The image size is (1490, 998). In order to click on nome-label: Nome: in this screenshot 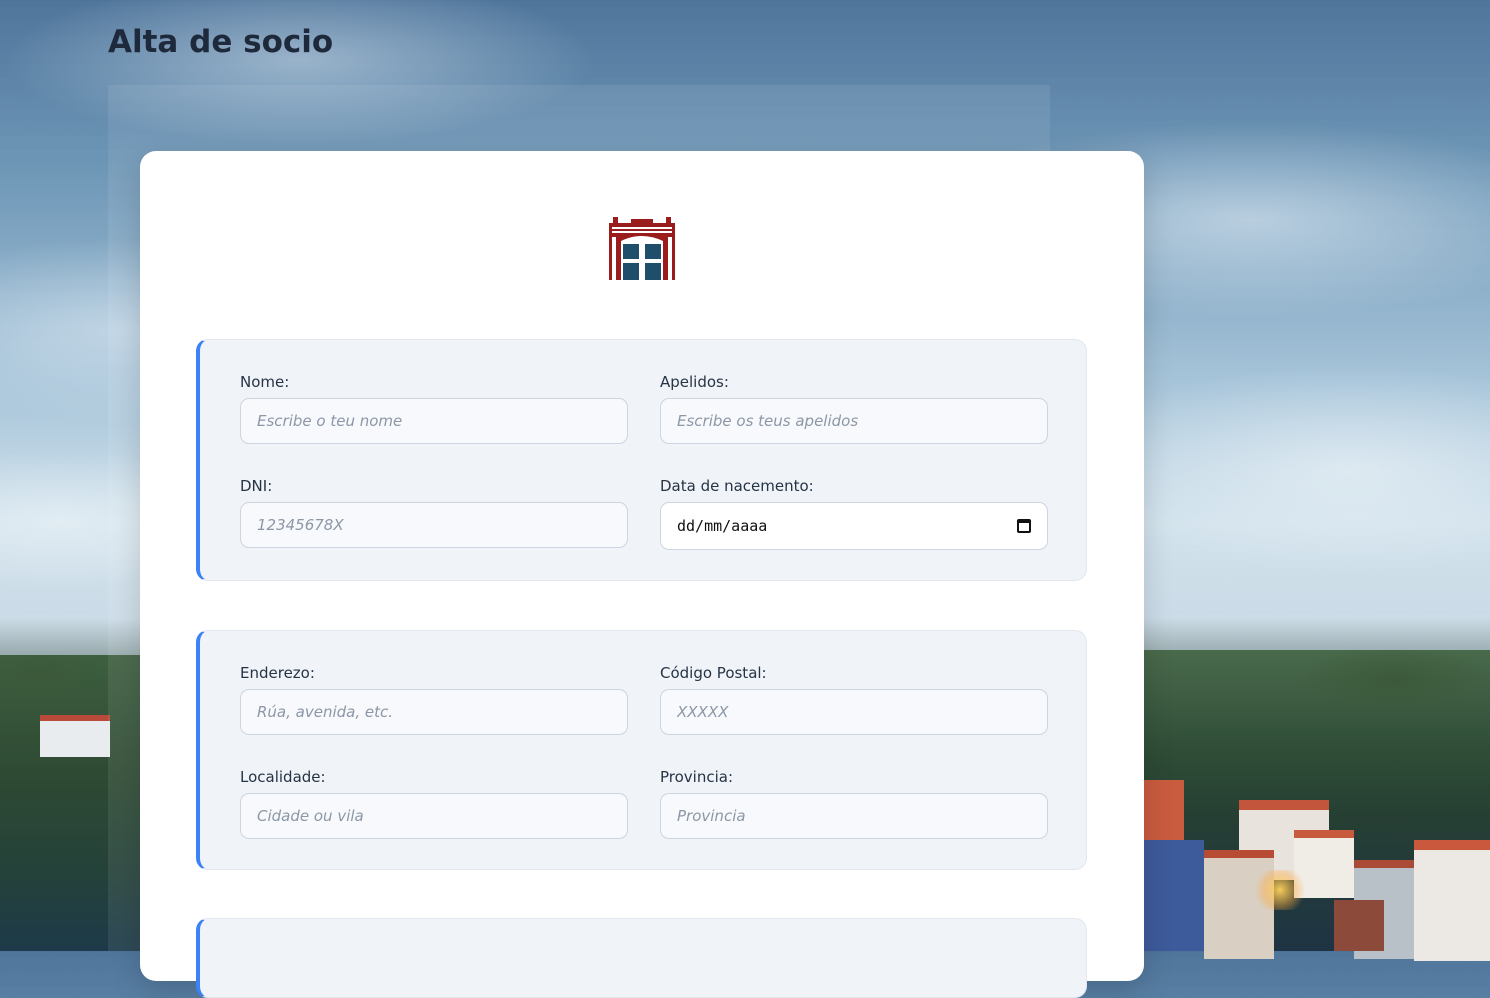, I will do `click(265, 382)`.